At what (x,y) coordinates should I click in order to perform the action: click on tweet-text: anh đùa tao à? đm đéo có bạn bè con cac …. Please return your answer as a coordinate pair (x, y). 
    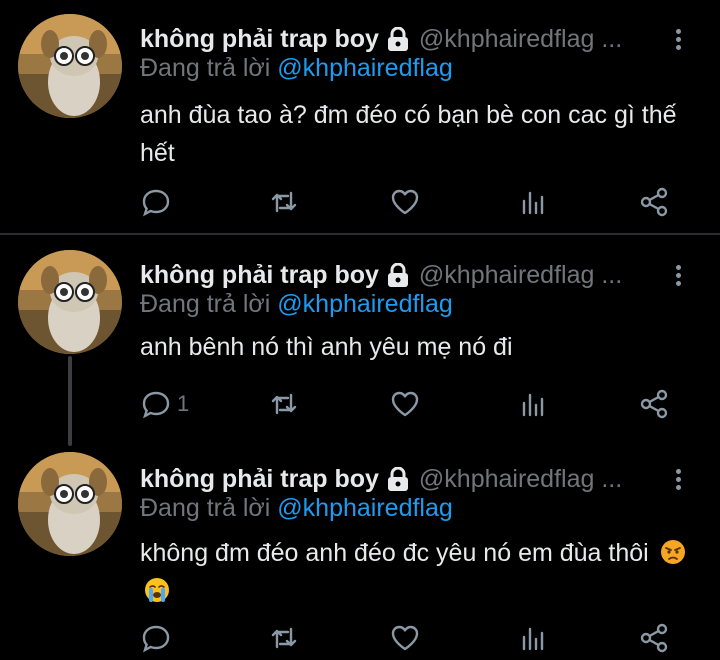
    Looking at the image, I should click on (408, 134).